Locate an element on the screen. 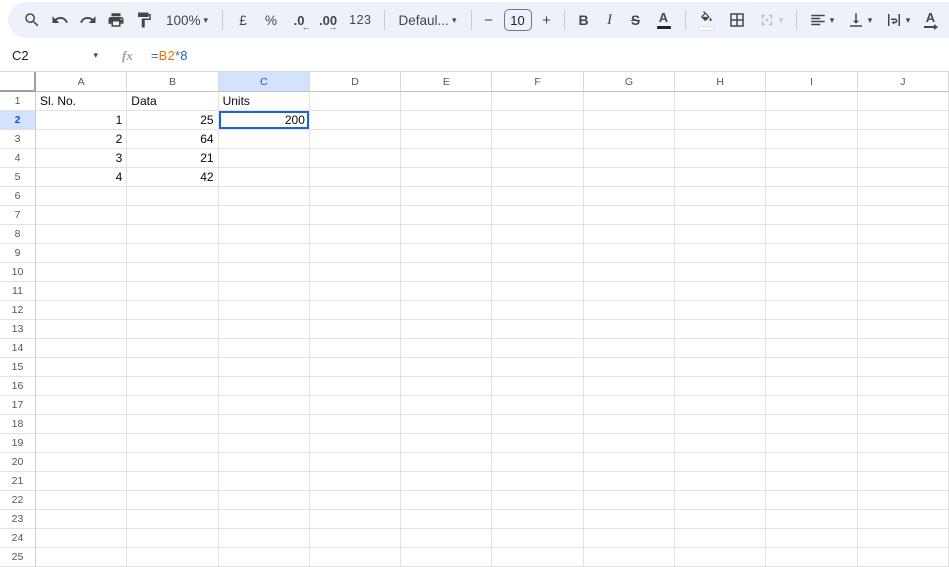 The image size is (949, 567). cell-C8 is located at coordinates (264, 234).